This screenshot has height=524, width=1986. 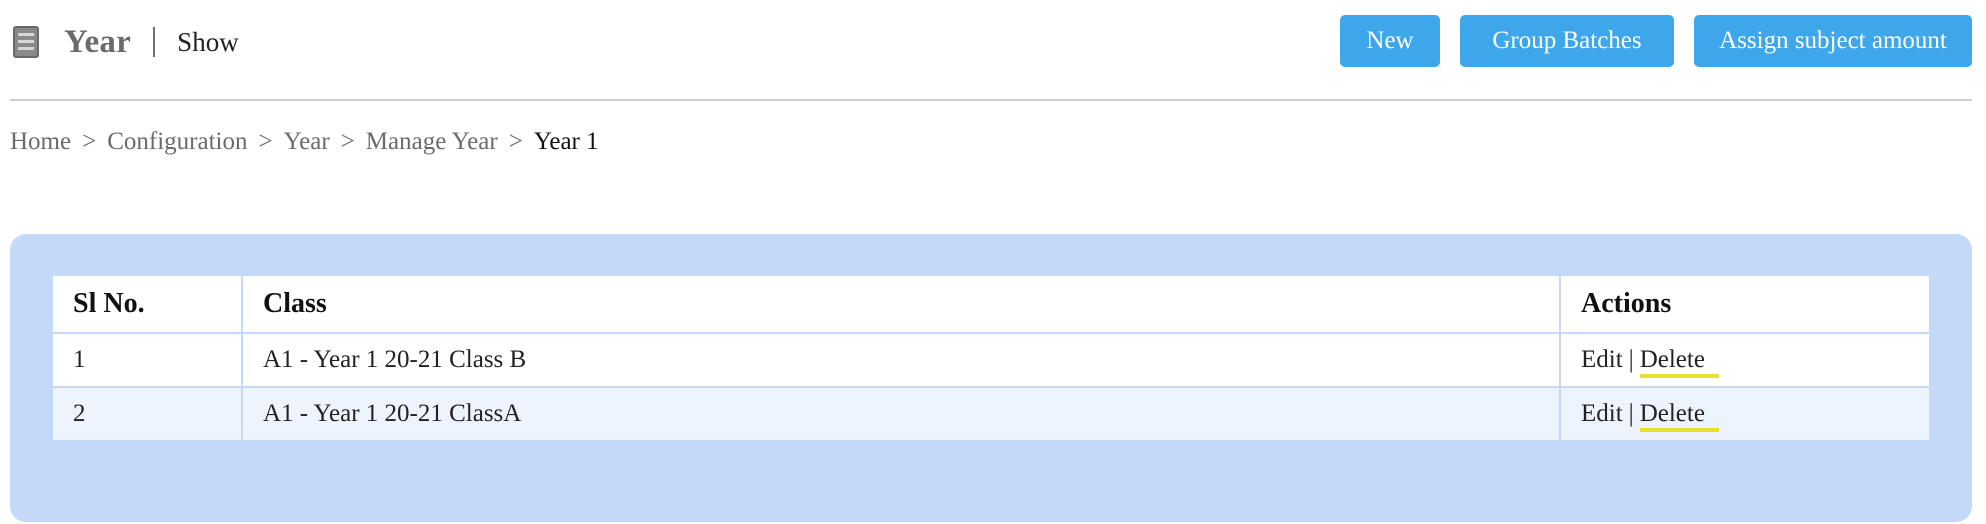 What do you see at coordinates (98, 41) in the screenshot?
I see `page-title: Year` at bounding box center [98, 41].